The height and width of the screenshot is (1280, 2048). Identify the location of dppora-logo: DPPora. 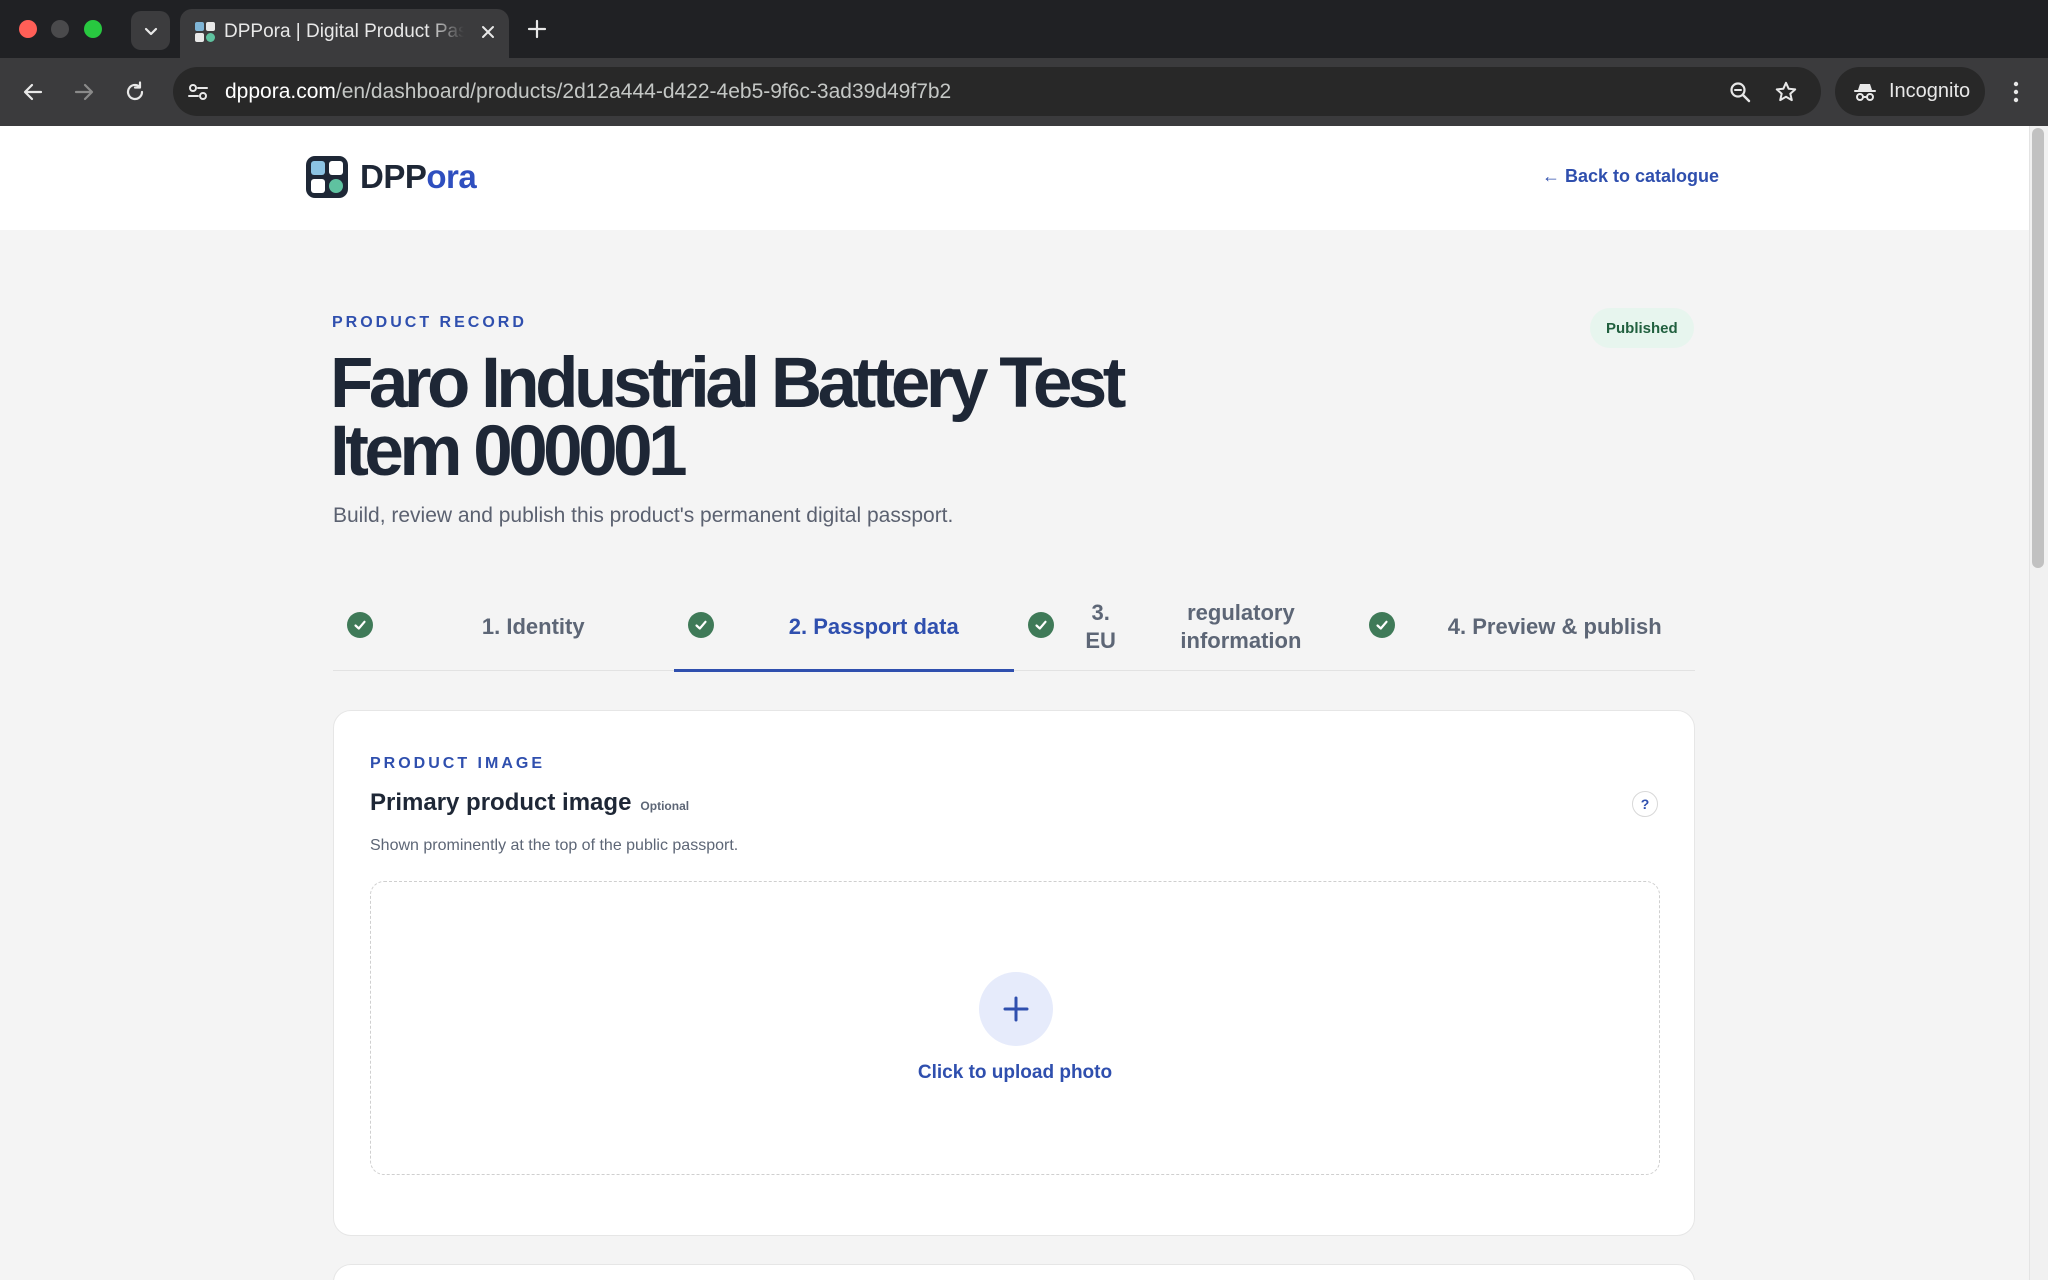
(391, 177).